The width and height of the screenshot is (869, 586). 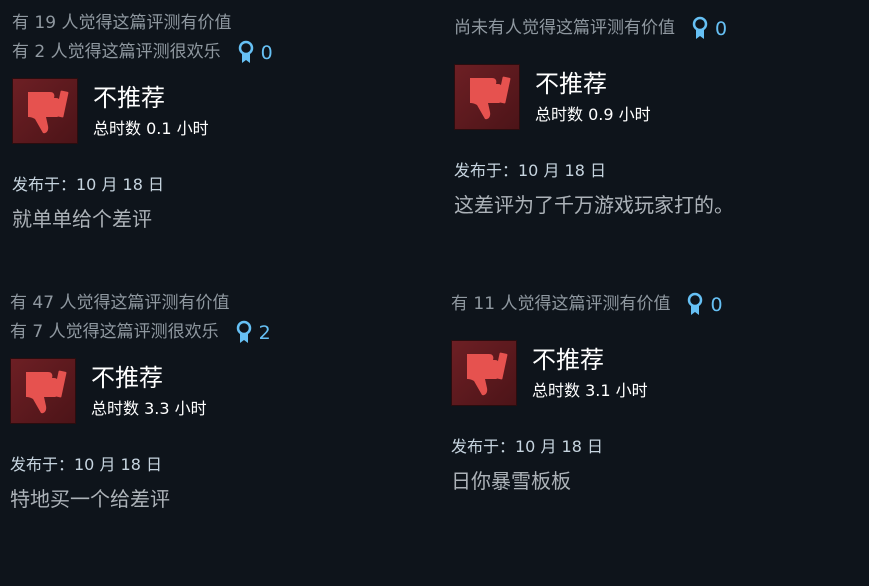 I want to click on helpful-count-text: 有 11 人觉得这篇评测有价值, so click(x=561, y=304).